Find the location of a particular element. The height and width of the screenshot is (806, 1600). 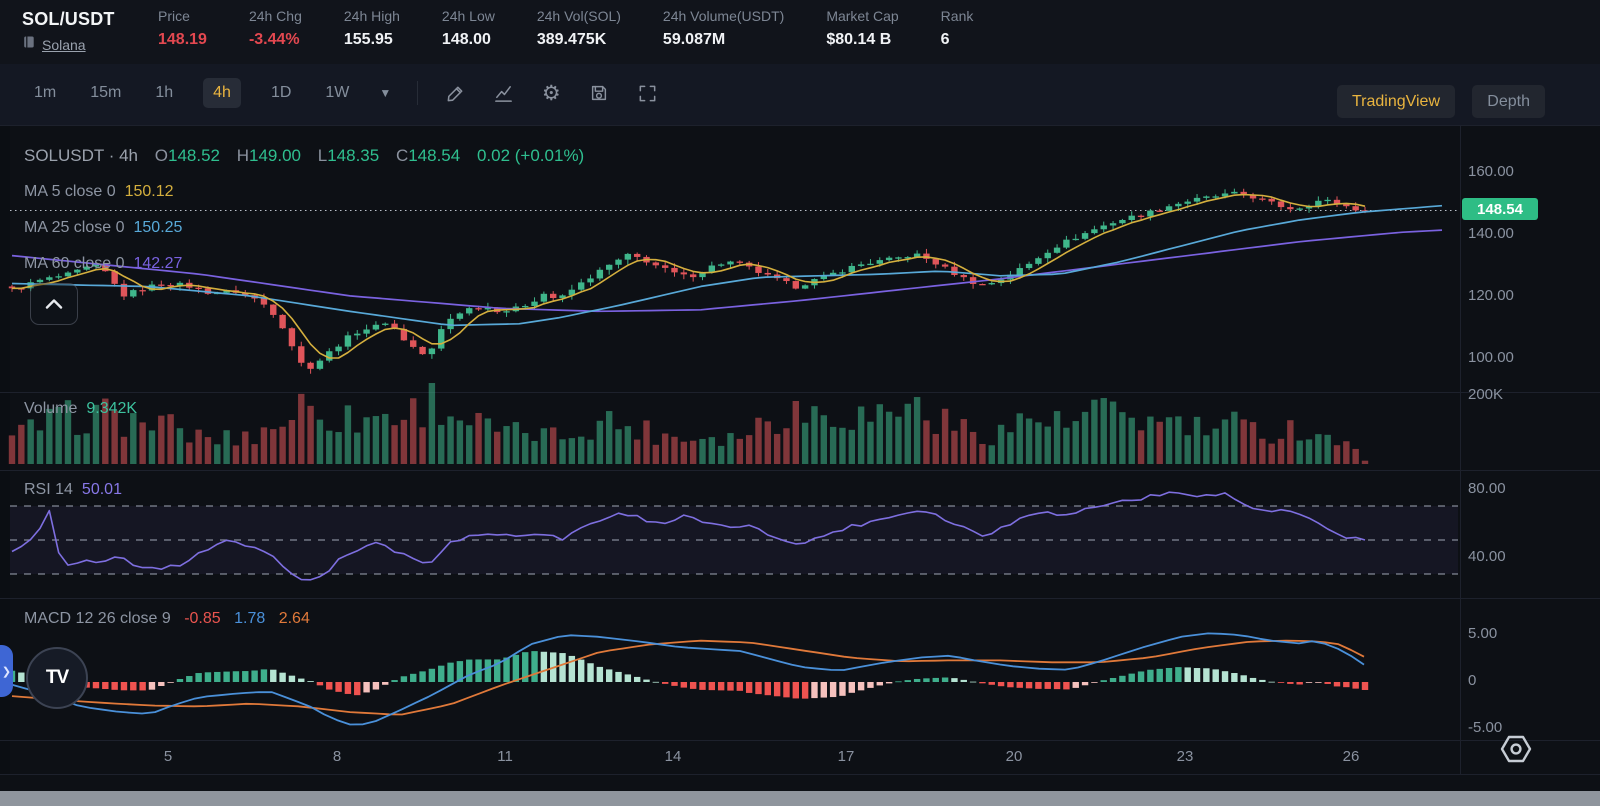

time-axis-label: 20 is located at coordinates (1014, 756).